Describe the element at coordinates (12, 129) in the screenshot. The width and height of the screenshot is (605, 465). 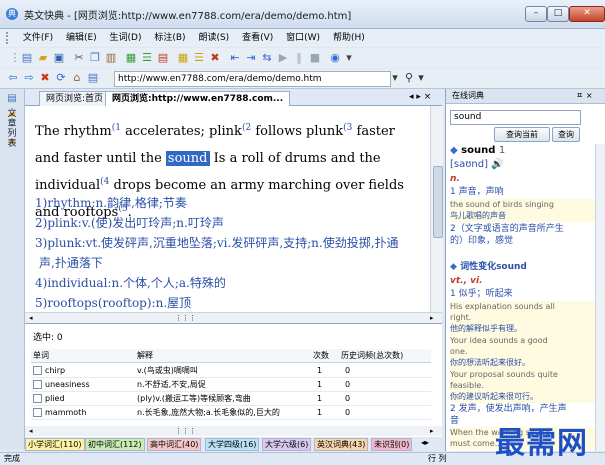
I see `article-list-label: 文章列表` at that location.